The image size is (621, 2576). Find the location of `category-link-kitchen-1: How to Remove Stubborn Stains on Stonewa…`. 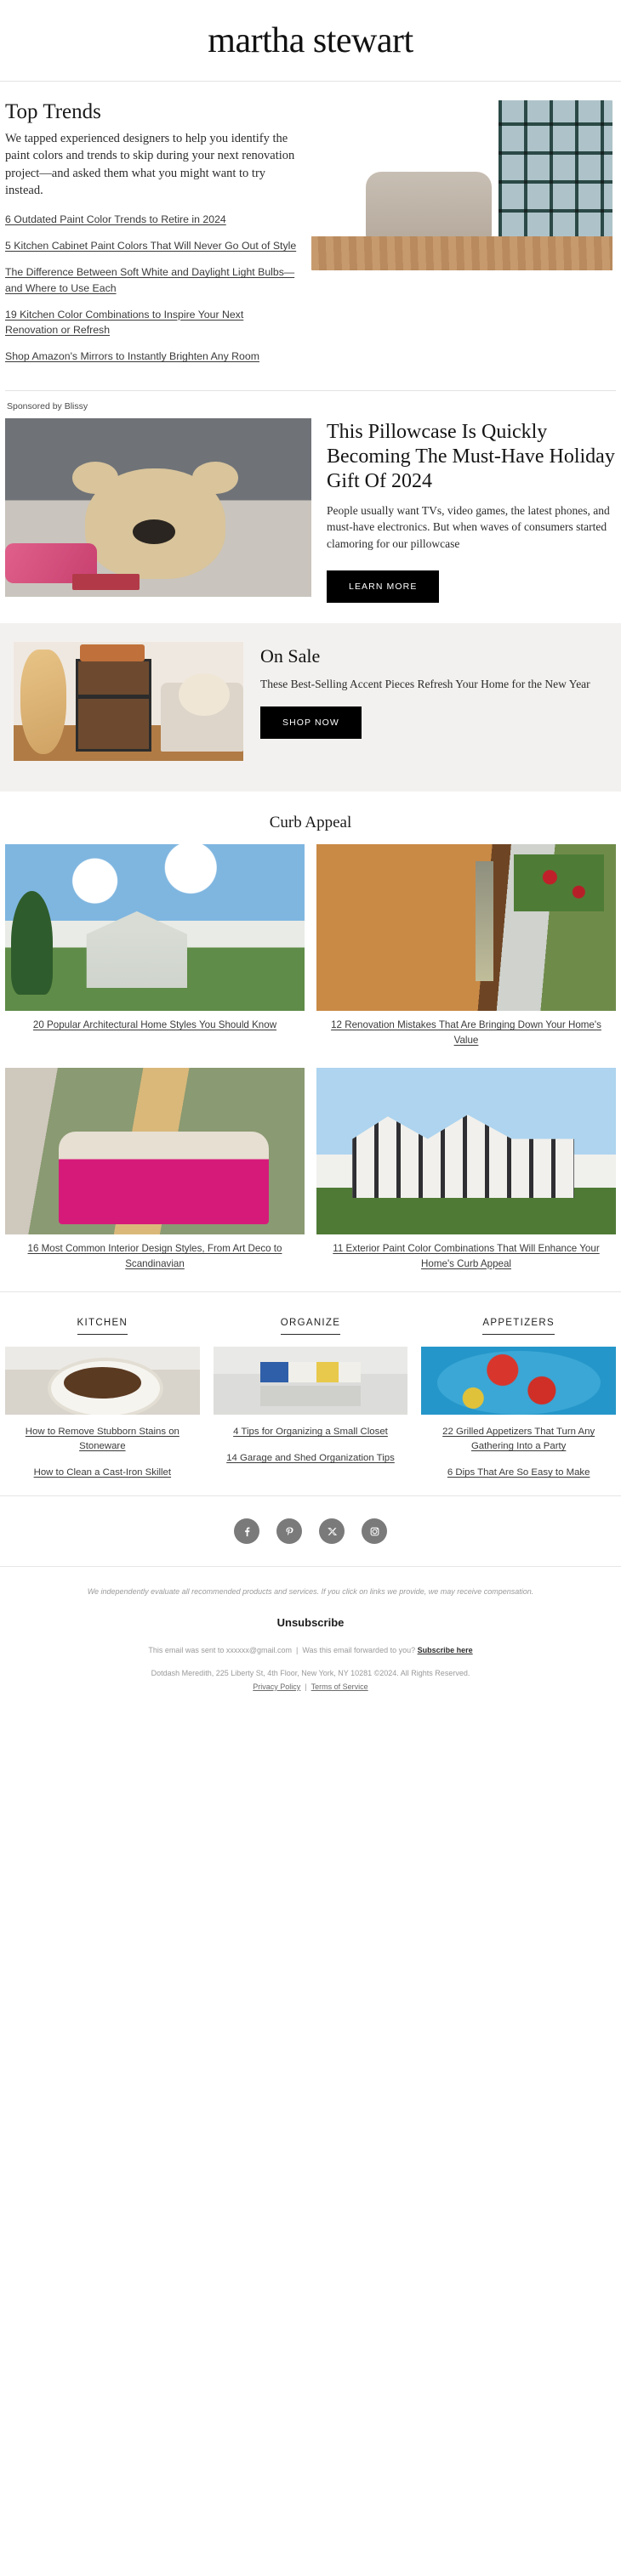

category-link-kitchen-1: How to Remove Stubborn Stains on Stonewa… is located at coordinates (102, 1442).